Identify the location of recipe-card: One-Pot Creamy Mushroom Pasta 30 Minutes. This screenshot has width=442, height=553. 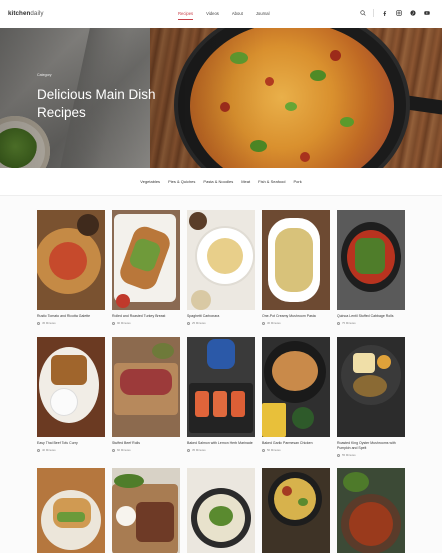
(296, 267).